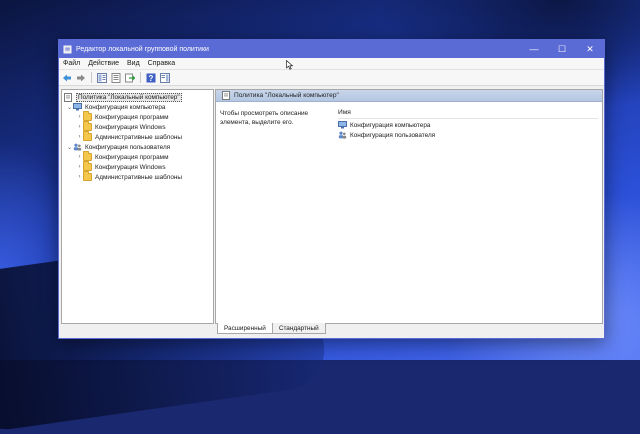 The width and height of the screenshot is (640, 434). What do you see at coordinates (245, 328) in the screenshot?
I see `tab-extended: Расширенный` at bounding box center [245, 328].